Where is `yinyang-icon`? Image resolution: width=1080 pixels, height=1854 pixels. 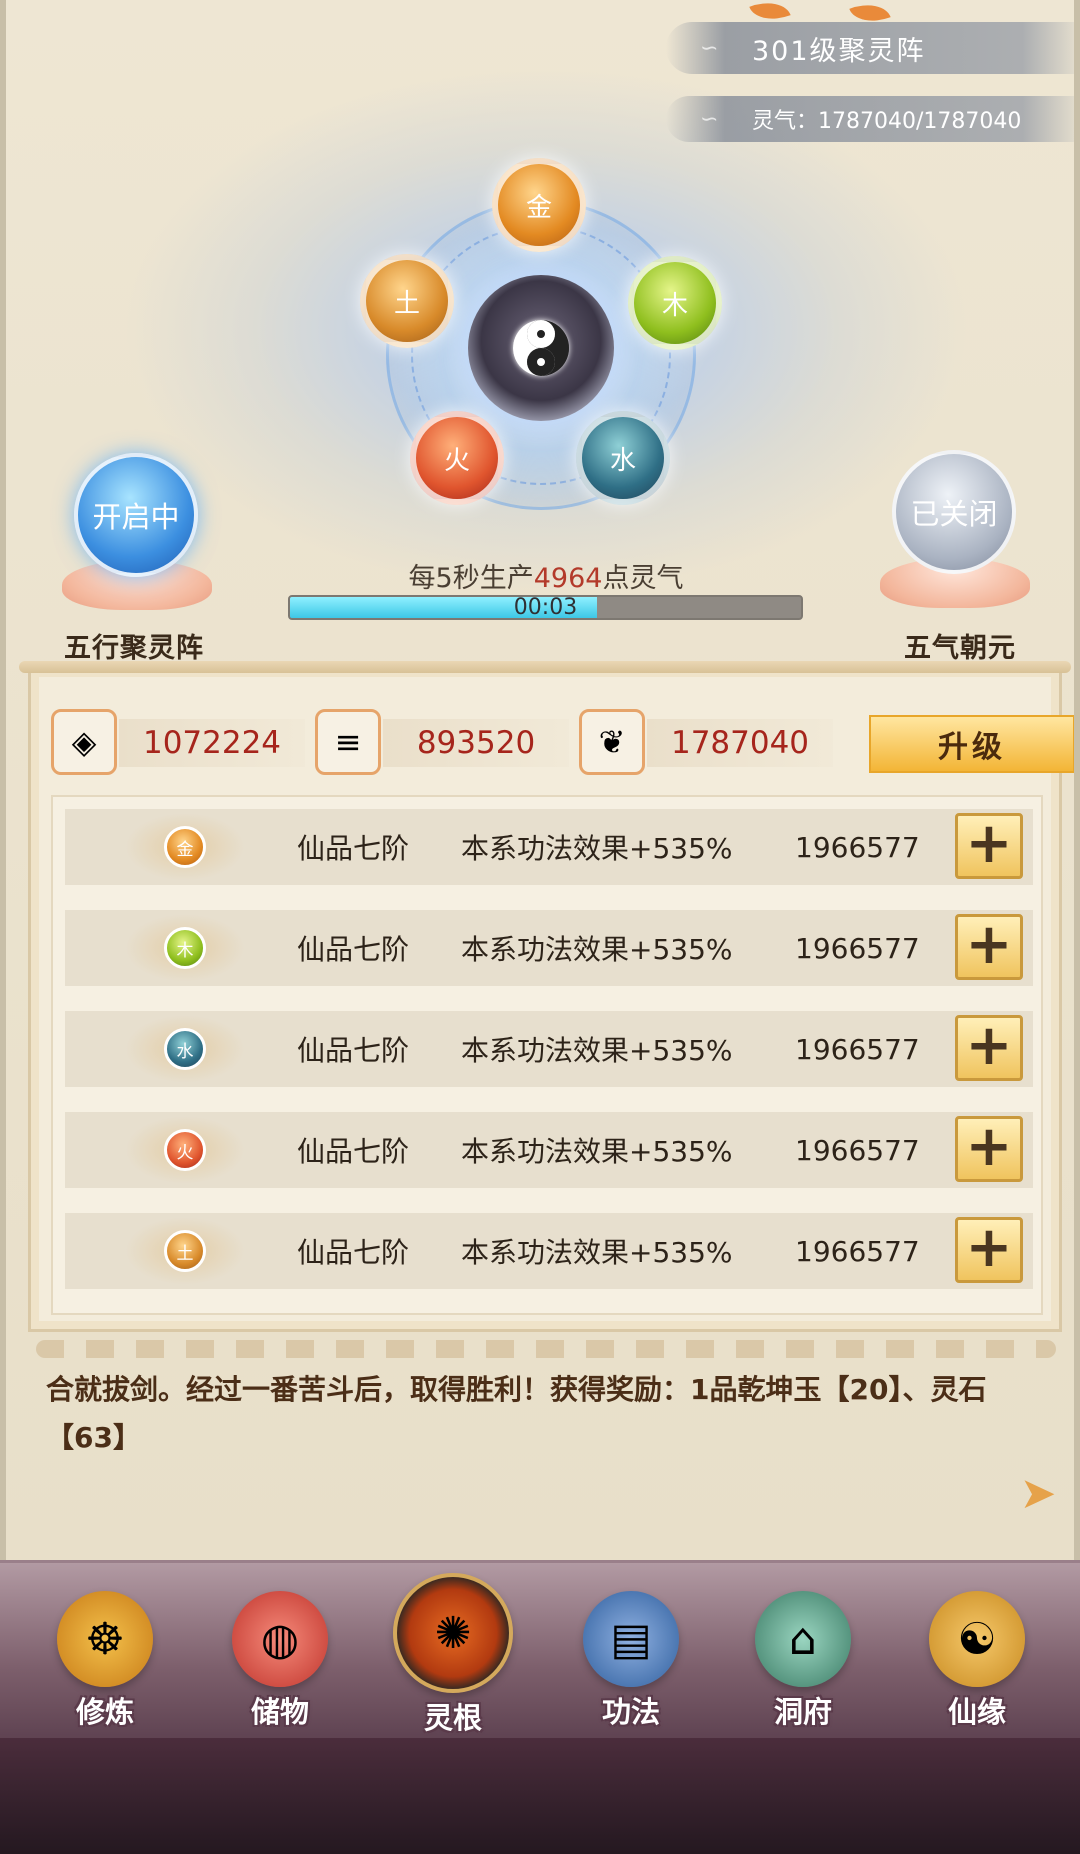
yinyang-icon is located at coordinates (541, 348).